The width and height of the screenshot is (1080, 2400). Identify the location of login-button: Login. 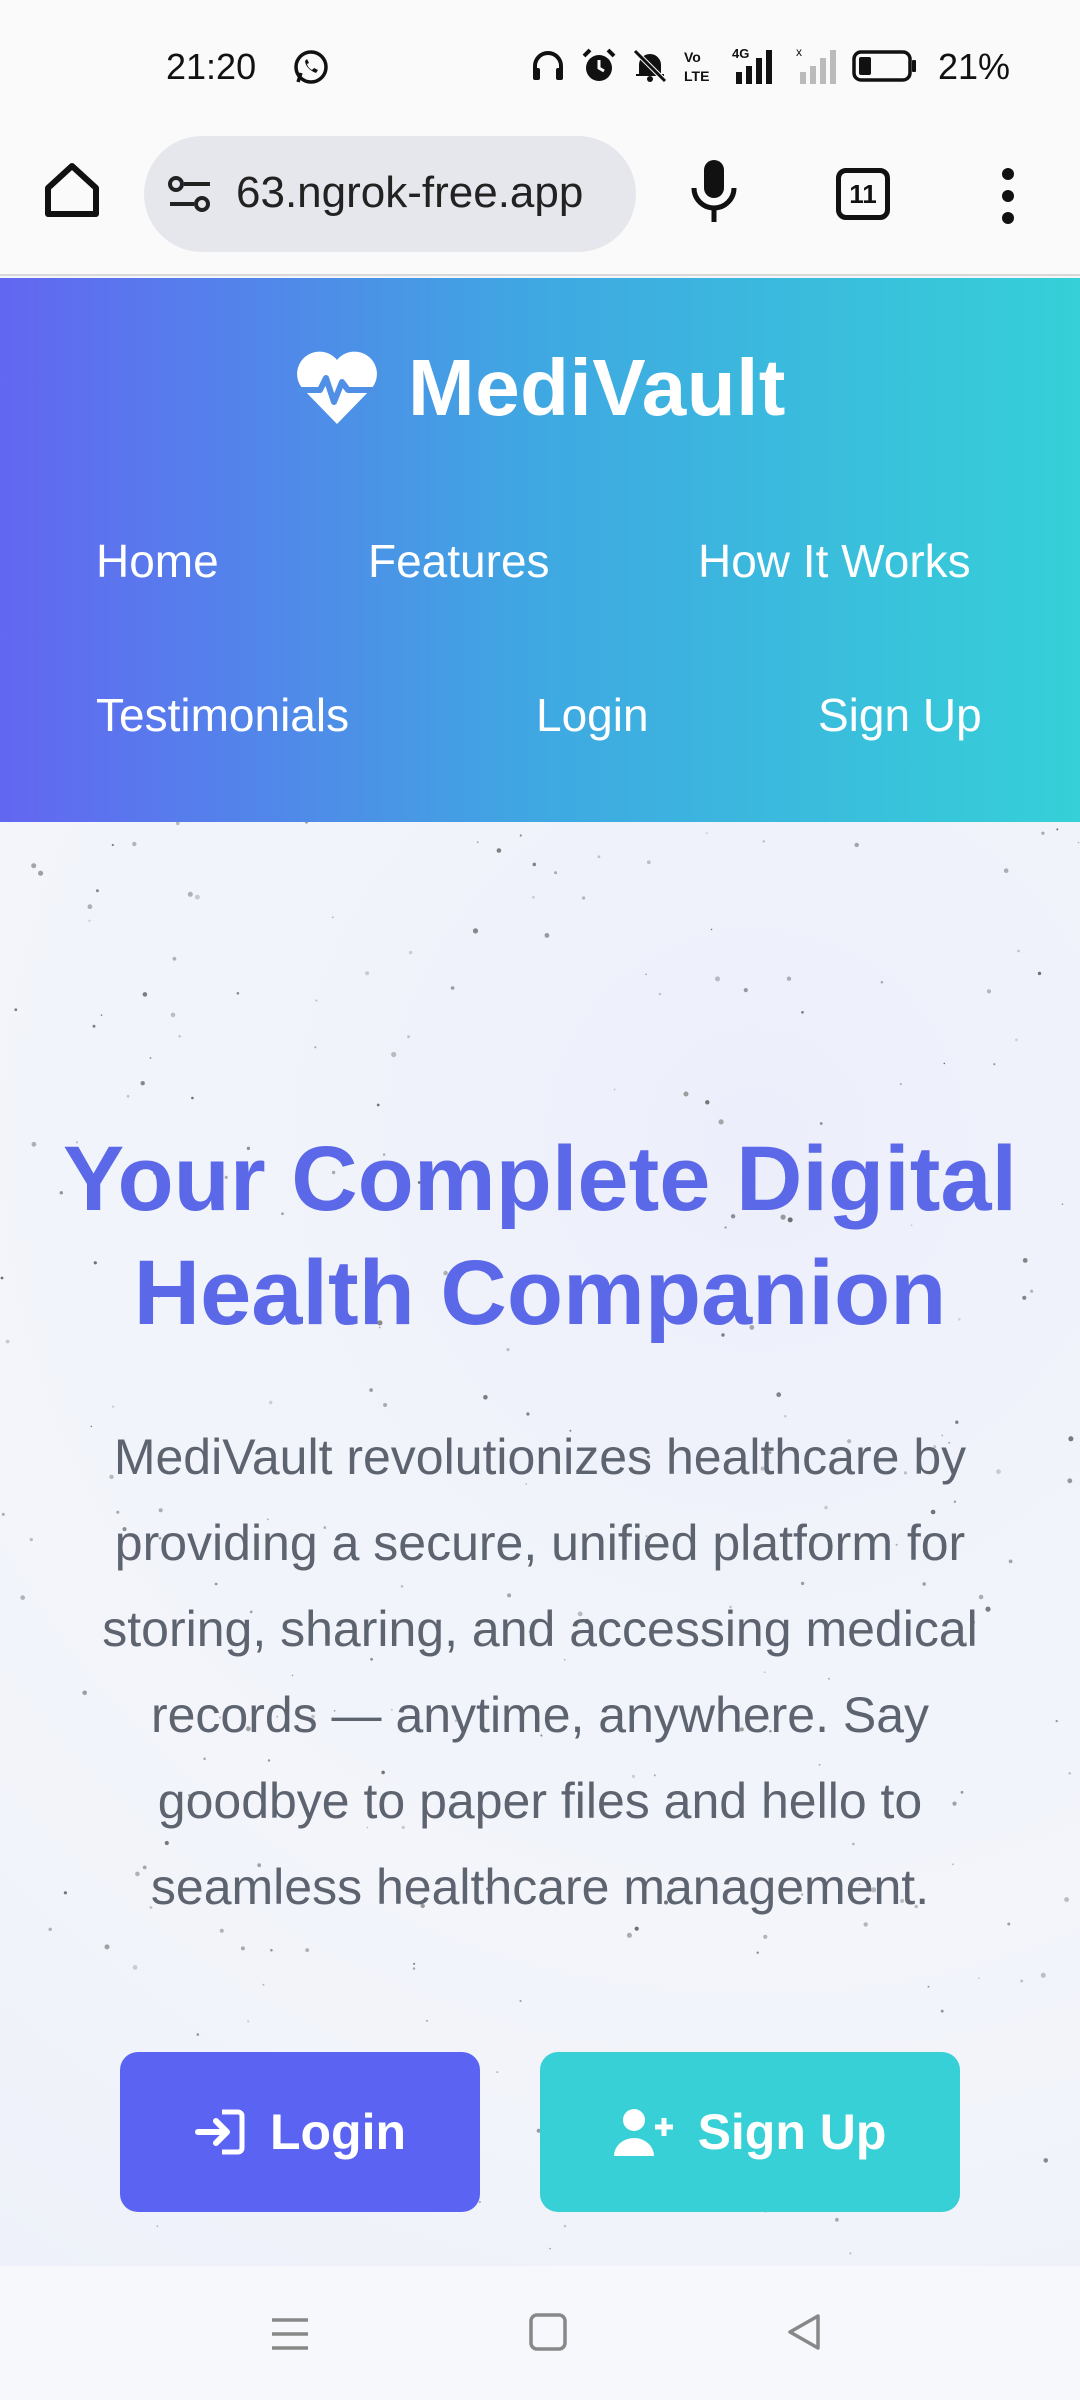
(300, 2132).